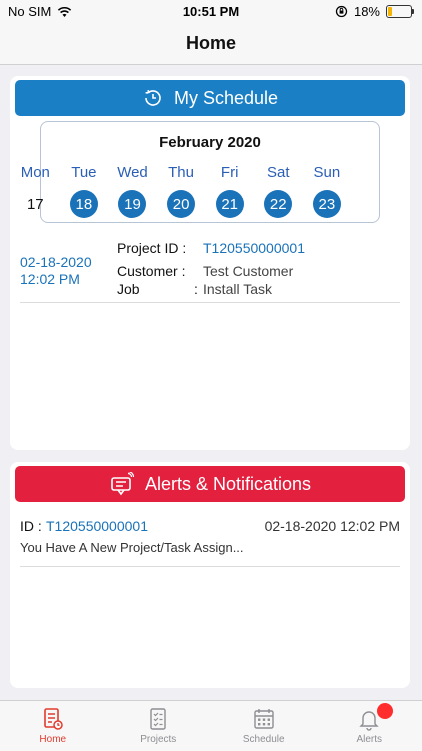 This screenshot has width=422, height=751. What do you see at coordinates (341, 11) in the screenshot?
I see `orientation-lock-icon` at bounding box center [341, 11].